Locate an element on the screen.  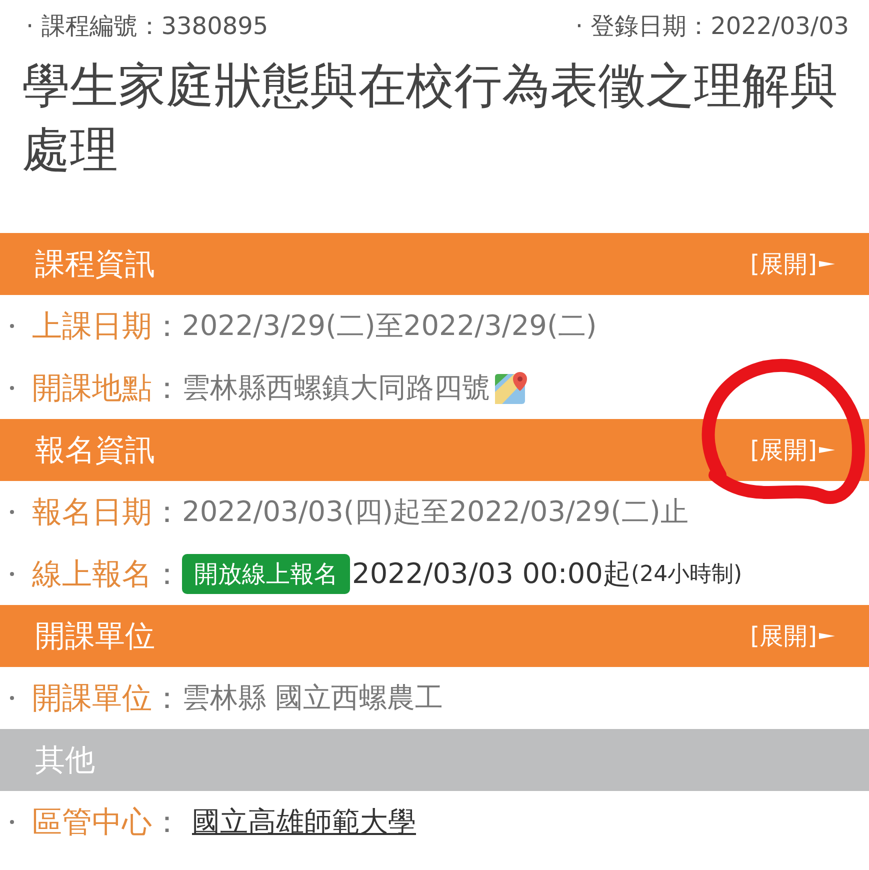
section-title: 開課單位 is located at coordinates (95, 637).